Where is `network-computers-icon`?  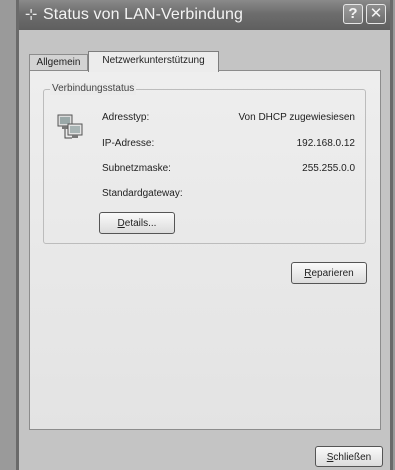
network-computers-icon is located at coordinates (70, 126).